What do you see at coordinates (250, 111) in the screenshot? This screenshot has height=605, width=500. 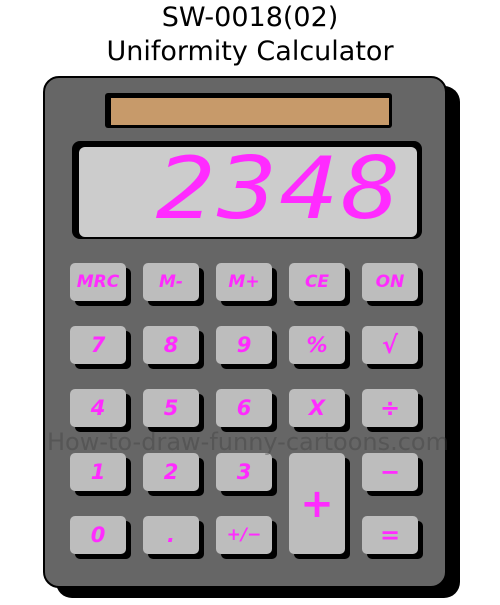 I see `solar-panel` at bounding box center [250, 111].